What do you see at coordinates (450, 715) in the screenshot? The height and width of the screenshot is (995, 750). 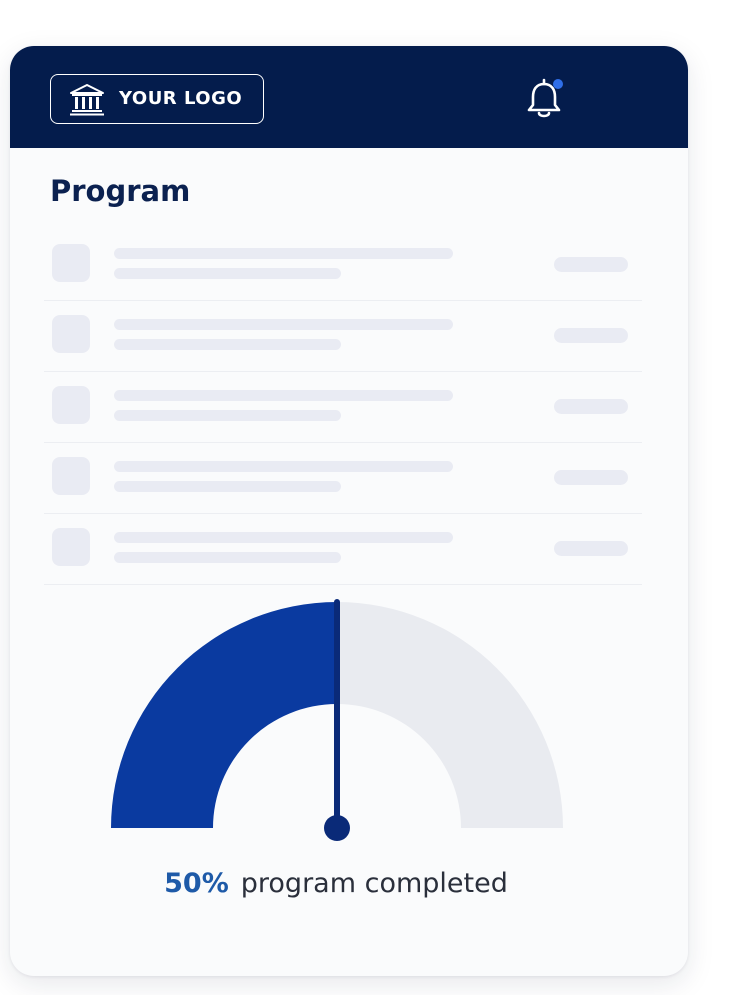 I see `gauge-track` at bounding box center [450, 715].